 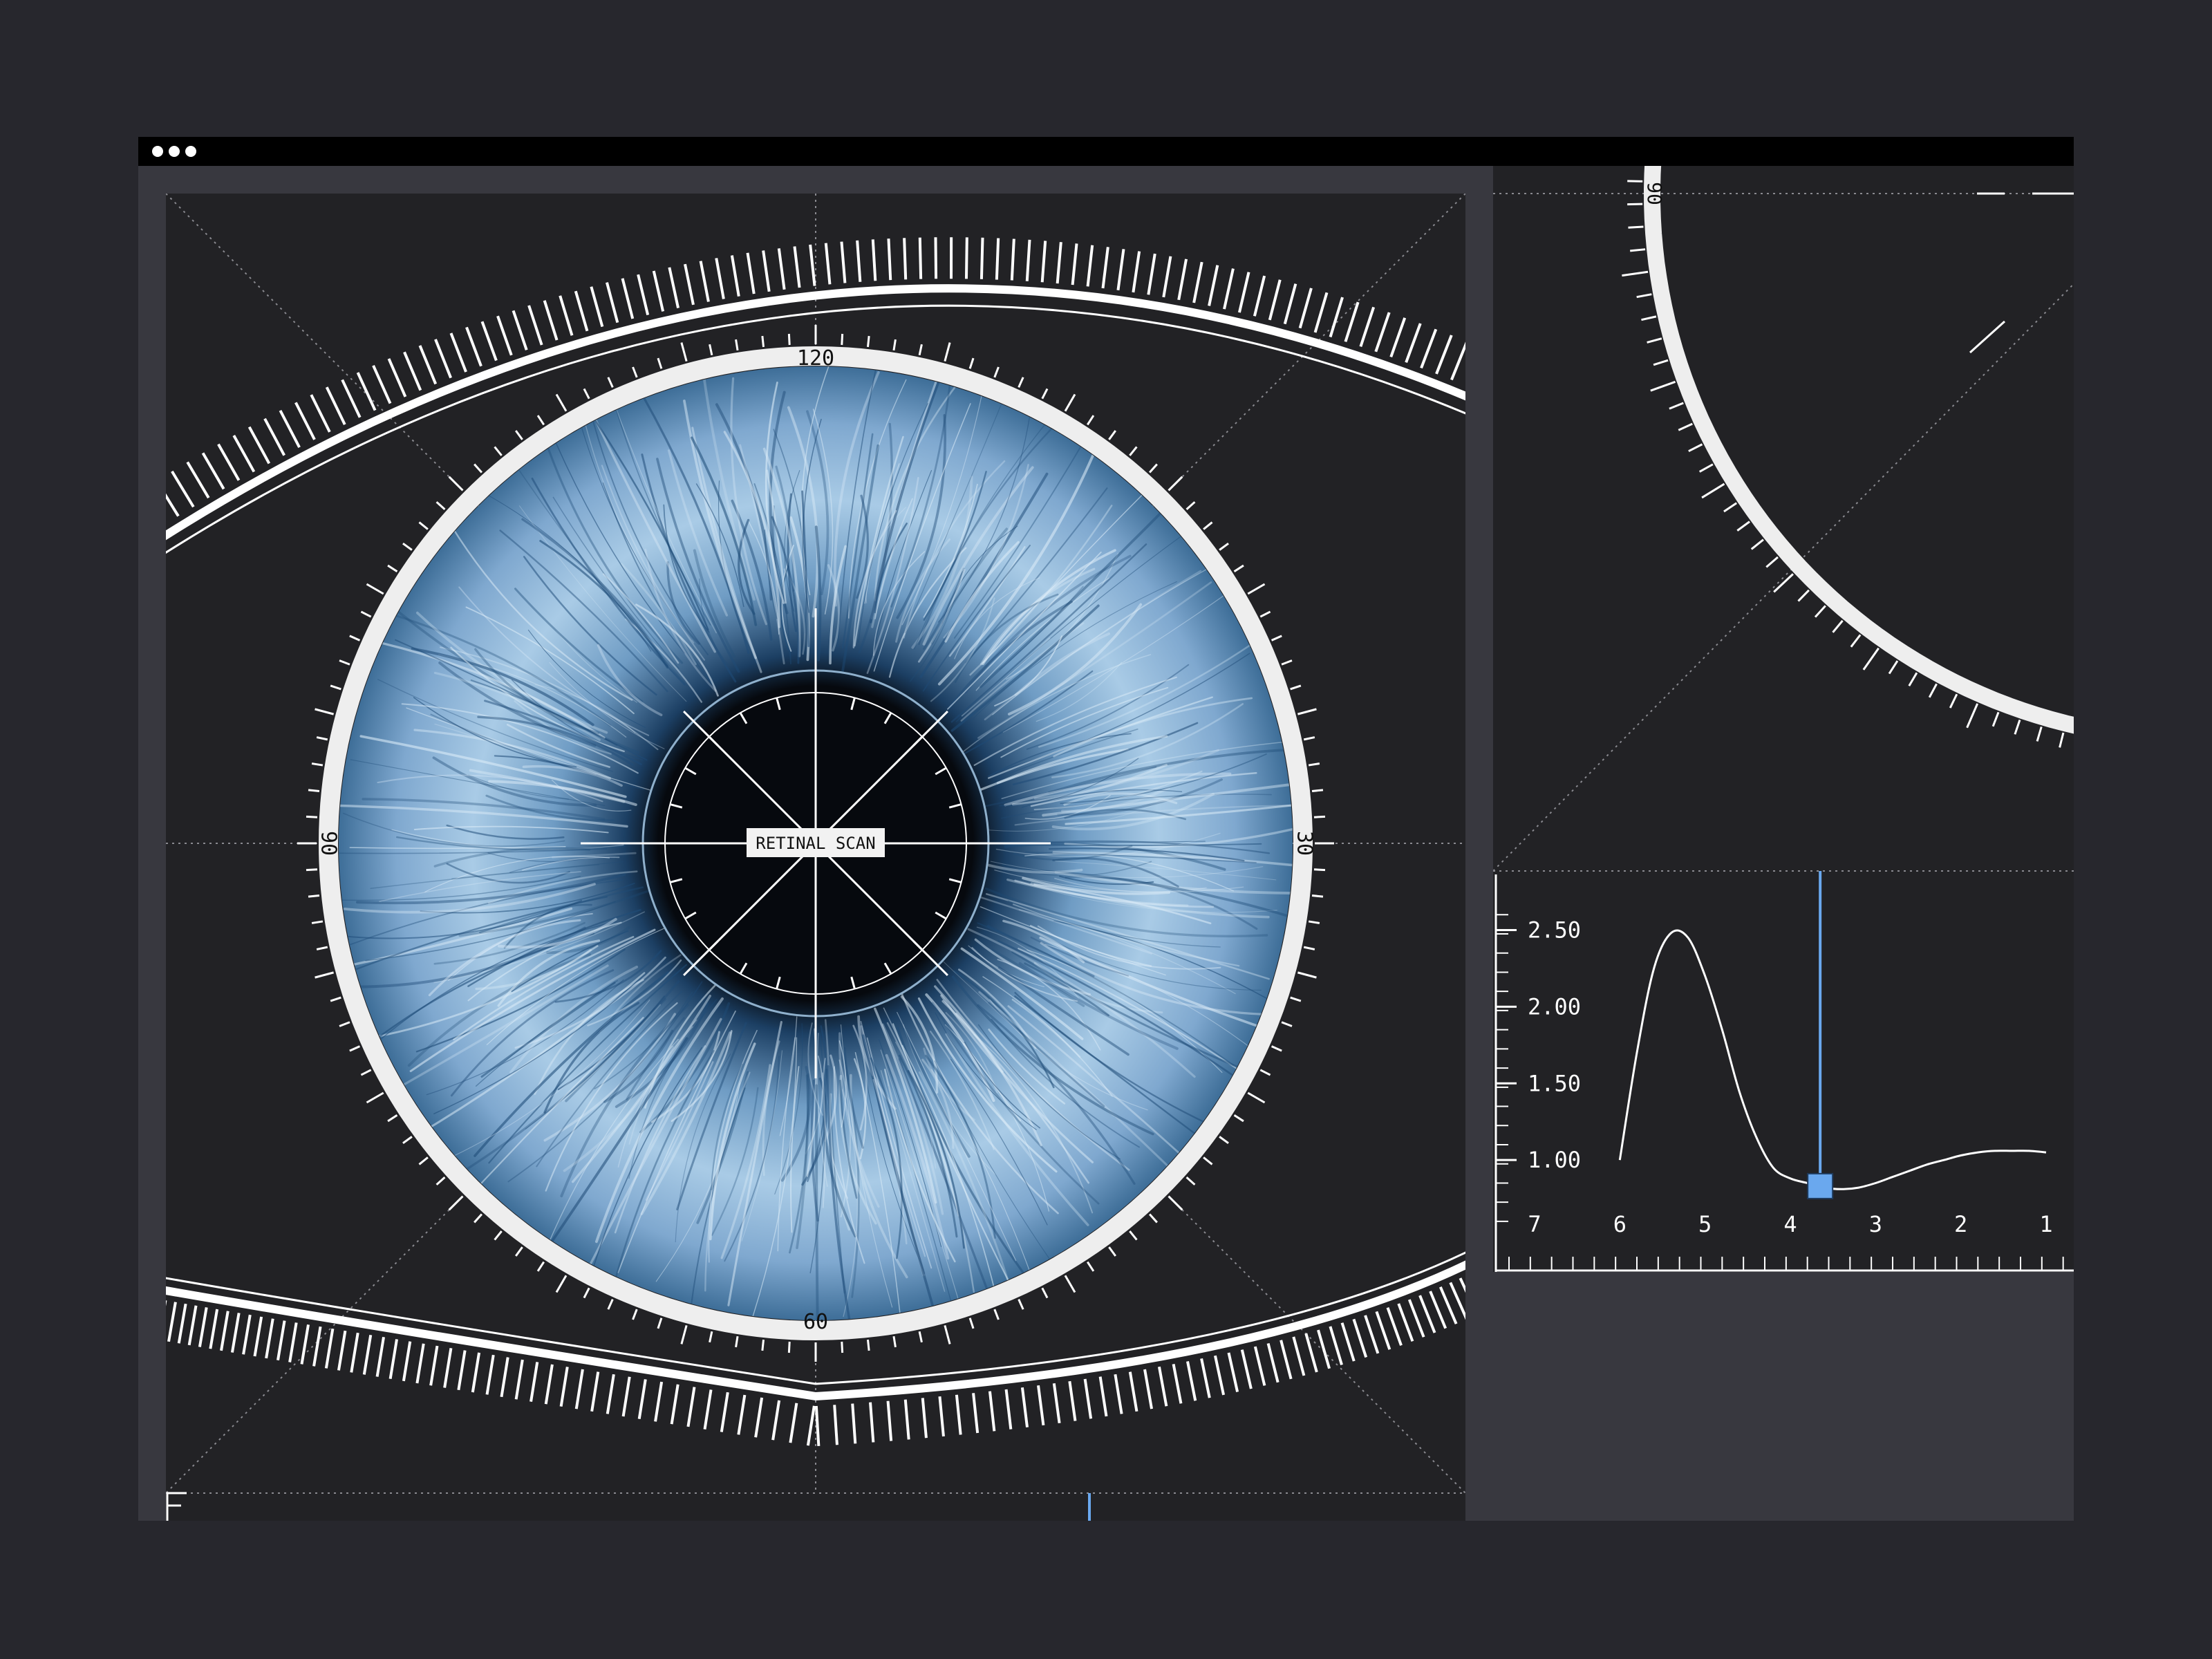 I want to click on title-bar, so click(x=1106, y=151).